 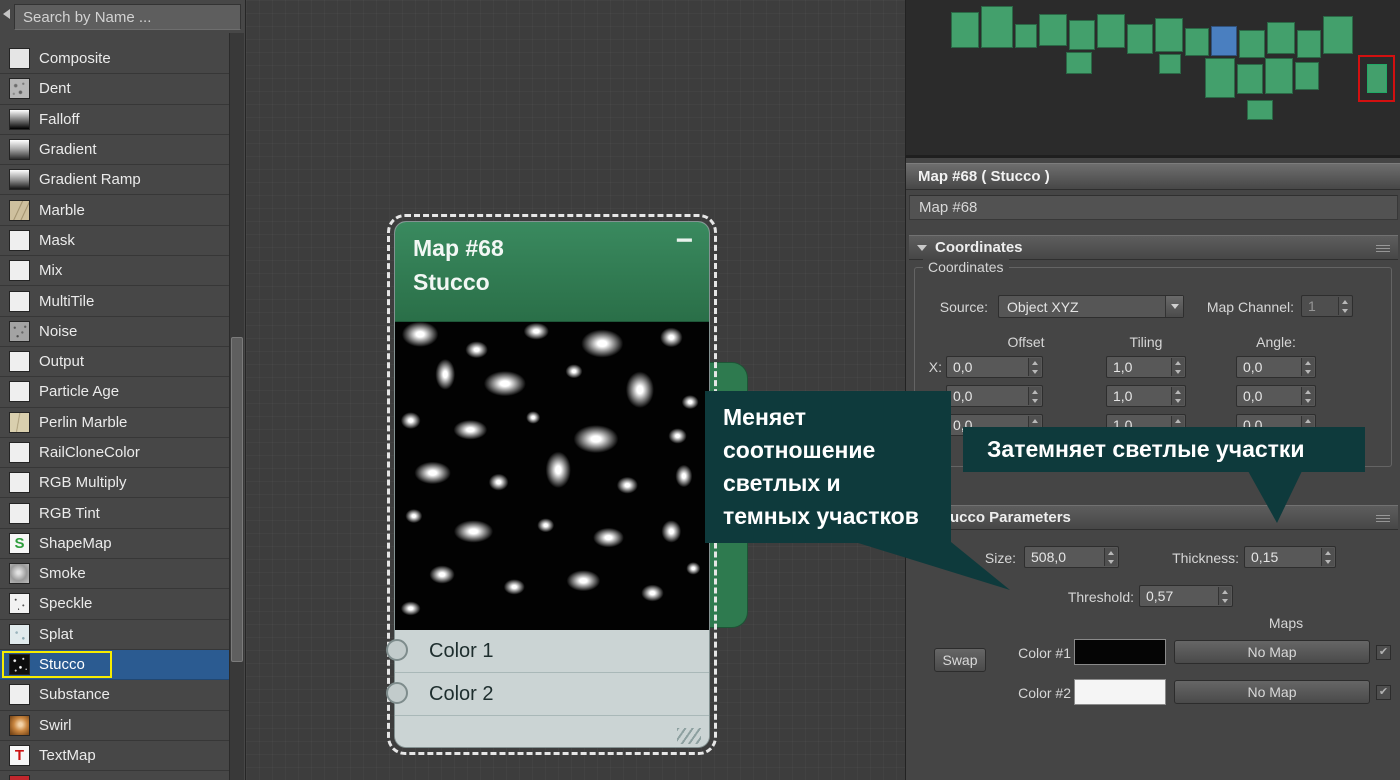 I want to click on list-item-rgb-multiply: RGB Multiply, so click(x=114, y=483).